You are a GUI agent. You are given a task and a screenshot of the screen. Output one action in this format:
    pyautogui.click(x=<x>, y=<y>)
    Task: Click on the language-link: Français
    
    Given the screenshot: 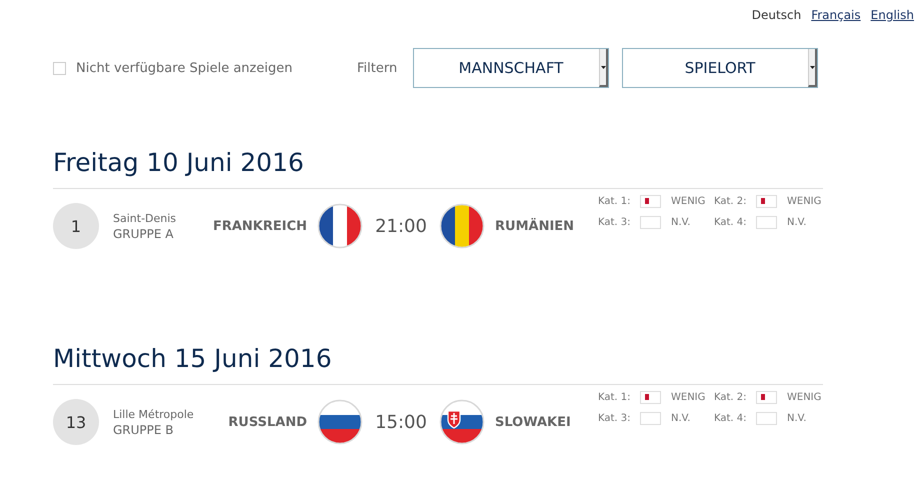 What is the action you would take?
    pyautogui.click(x=836, y=16)
    